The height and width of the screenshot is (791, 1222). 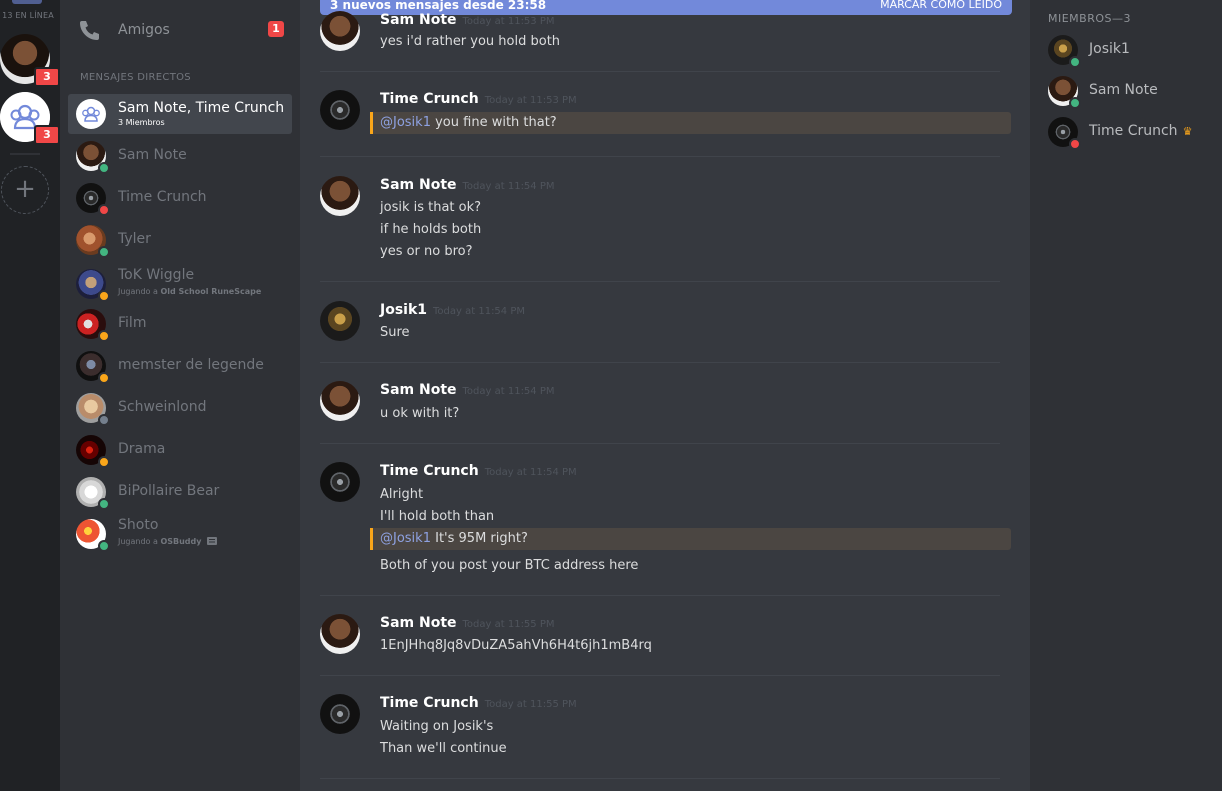 I want to click on group-icon, so click(x=91, y=114).